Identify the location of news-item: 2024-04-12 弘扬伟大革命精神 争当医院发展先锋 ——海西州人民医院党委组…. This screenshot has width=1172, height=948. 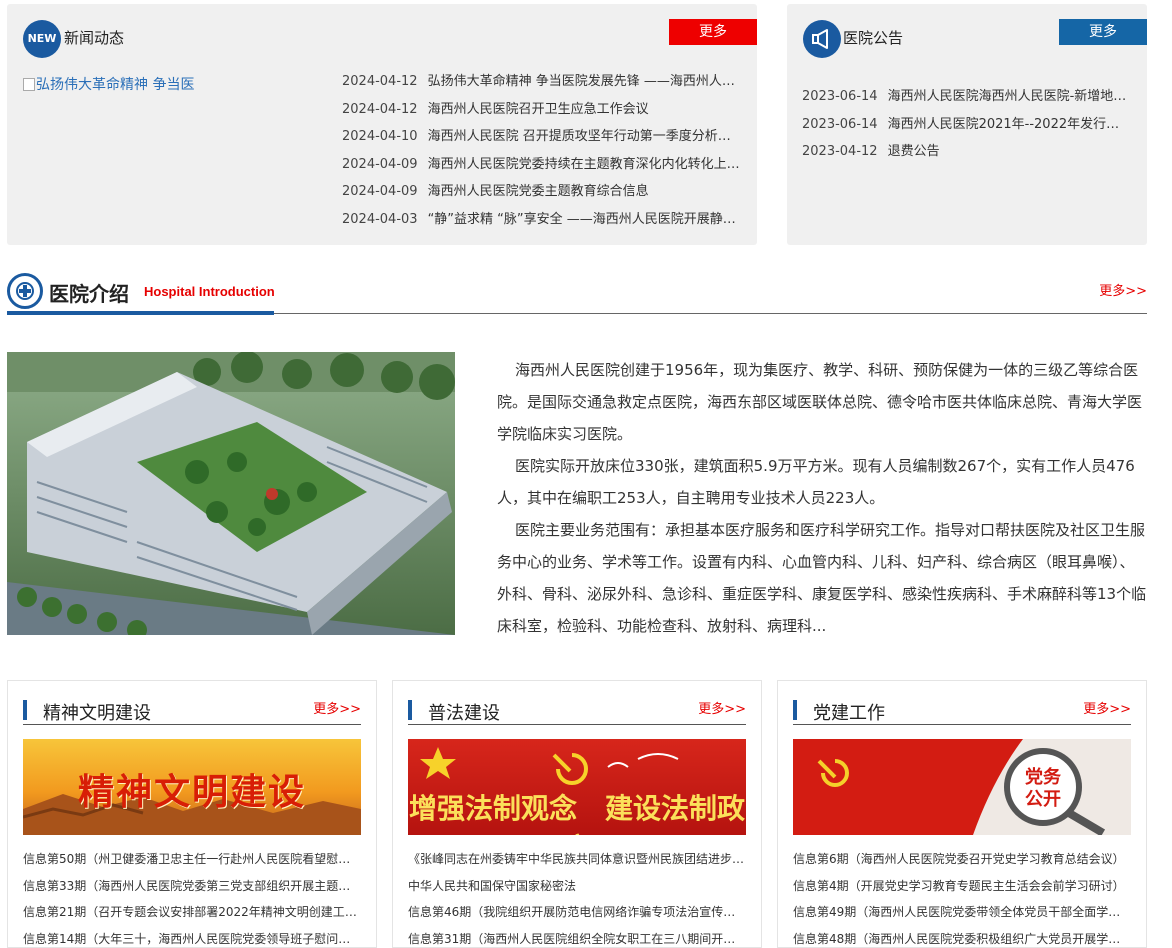
(542, 87).